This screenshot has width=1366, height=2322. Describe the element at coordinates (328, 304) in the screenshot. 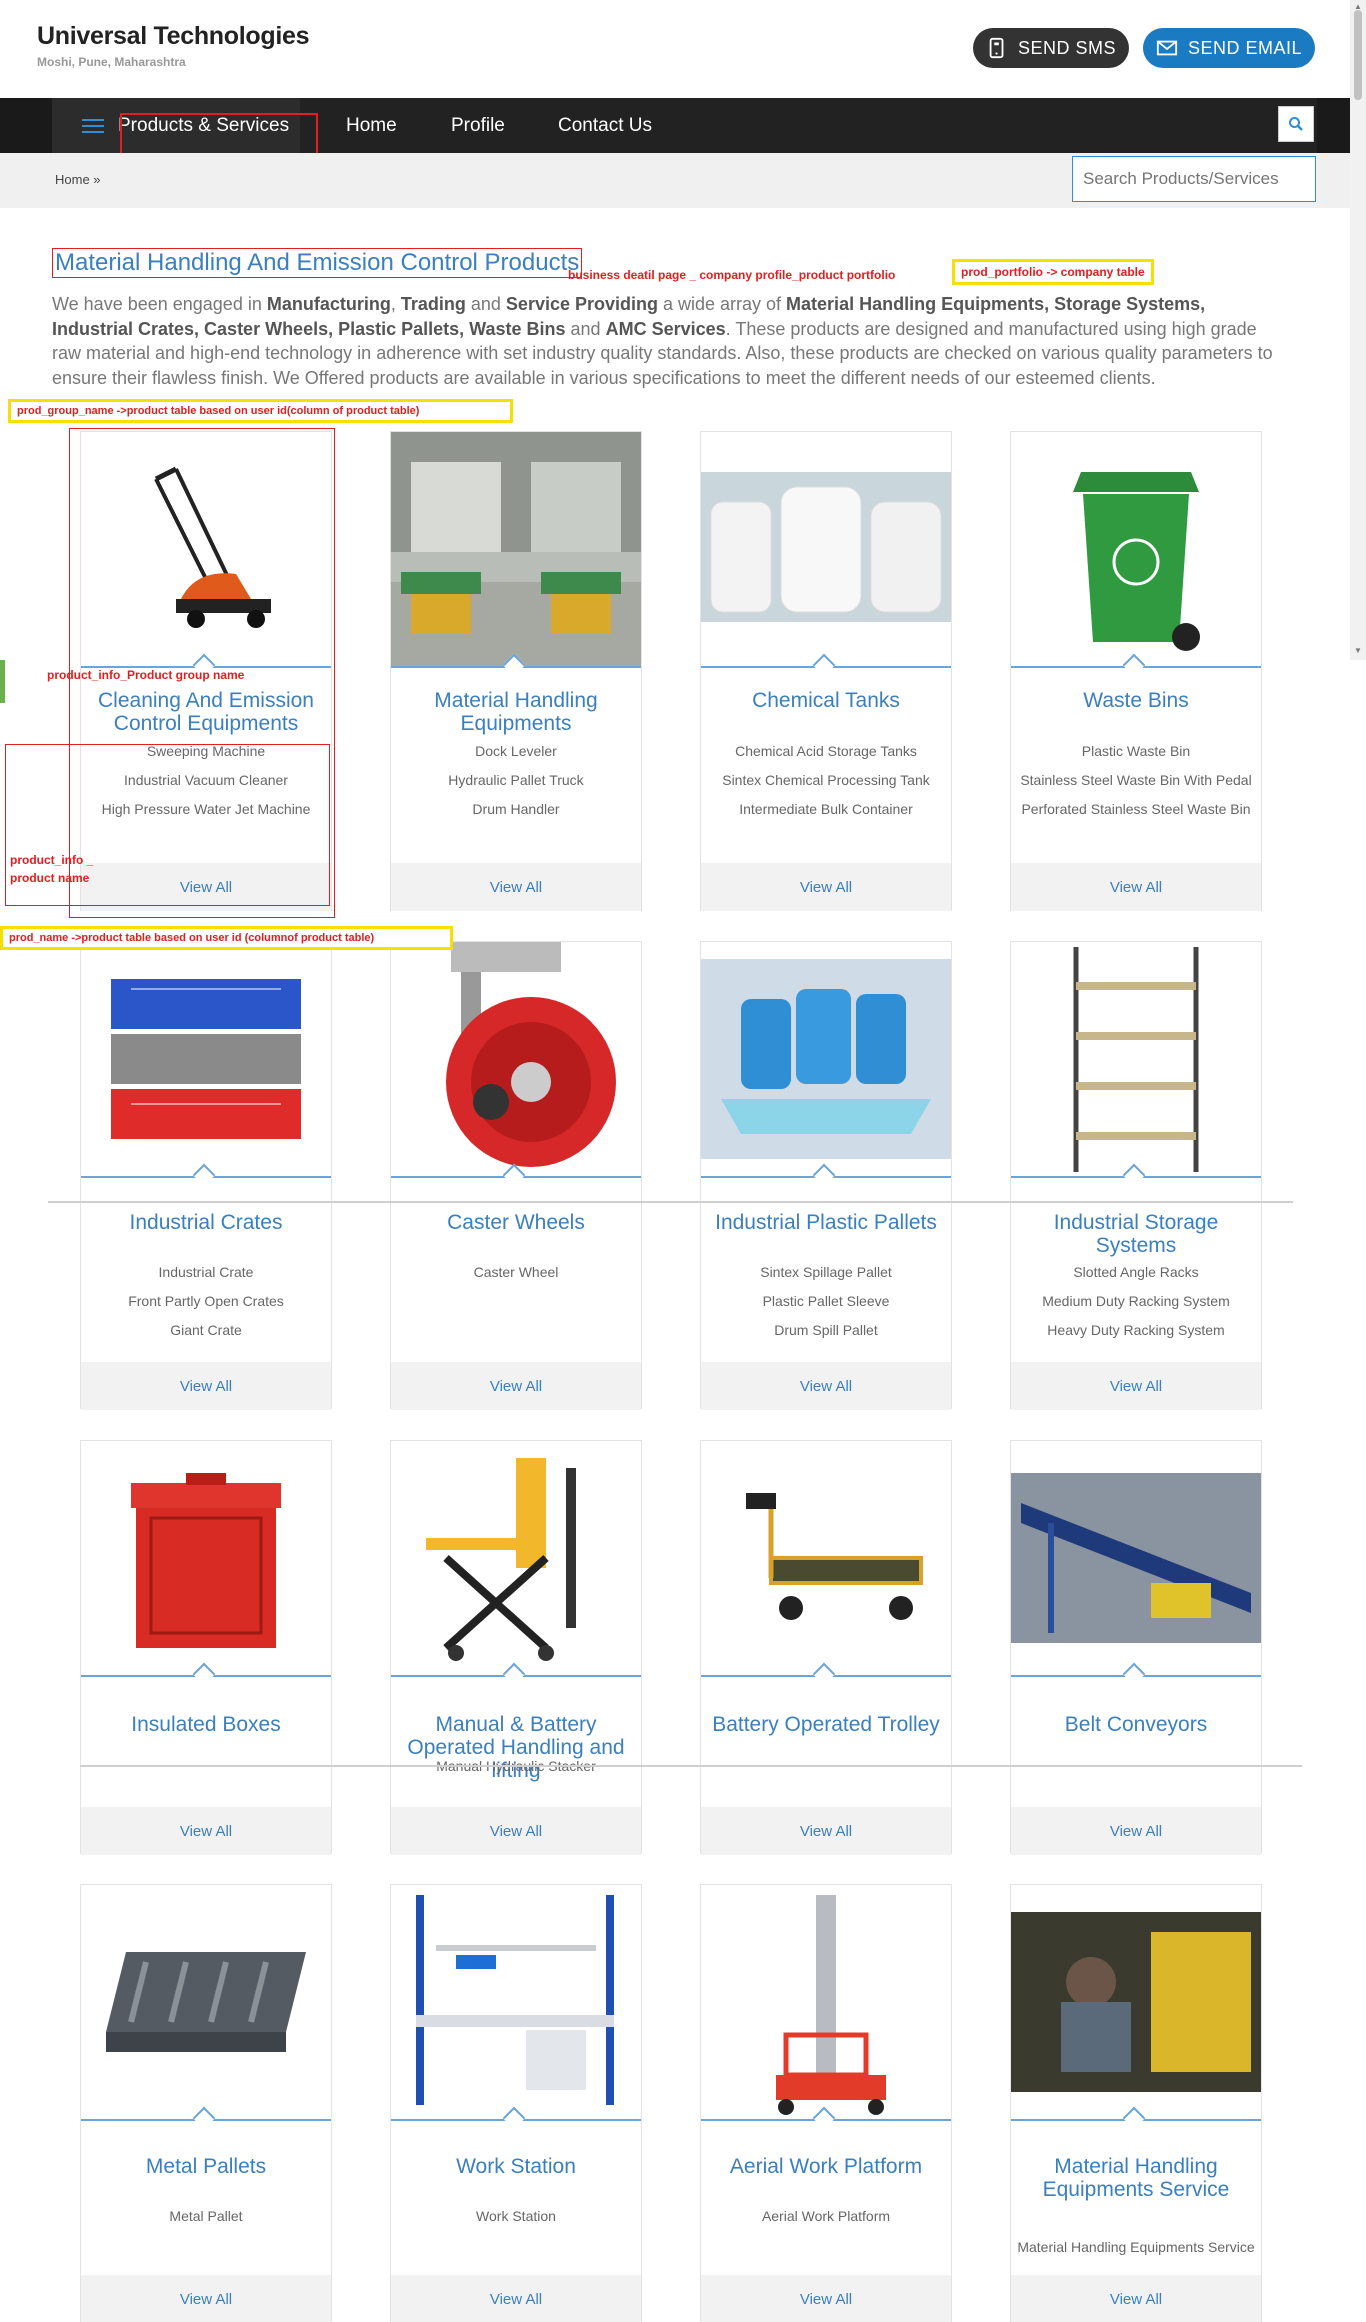

I see `intro-bold: Manufacturing` at that location.